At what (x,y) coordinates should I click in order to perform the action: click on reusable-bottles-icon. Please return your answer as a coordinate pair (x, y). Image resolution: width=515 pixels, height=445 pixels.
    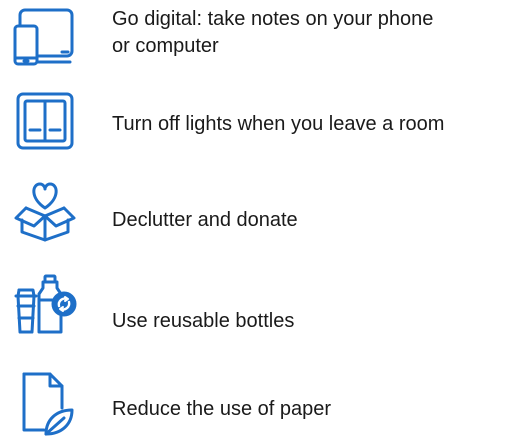
    Looking at the image, I should click on (45, 306).